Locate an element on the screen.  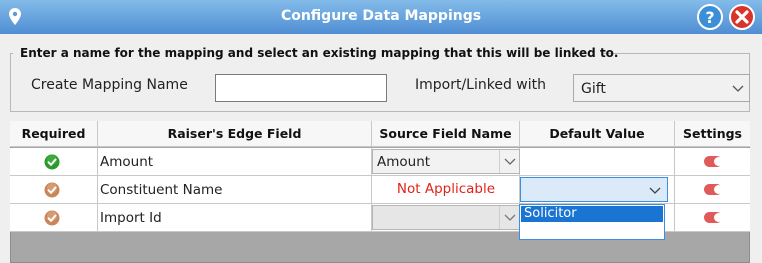
option-solicitor: Solicitor is located at coordinates (592, 214).